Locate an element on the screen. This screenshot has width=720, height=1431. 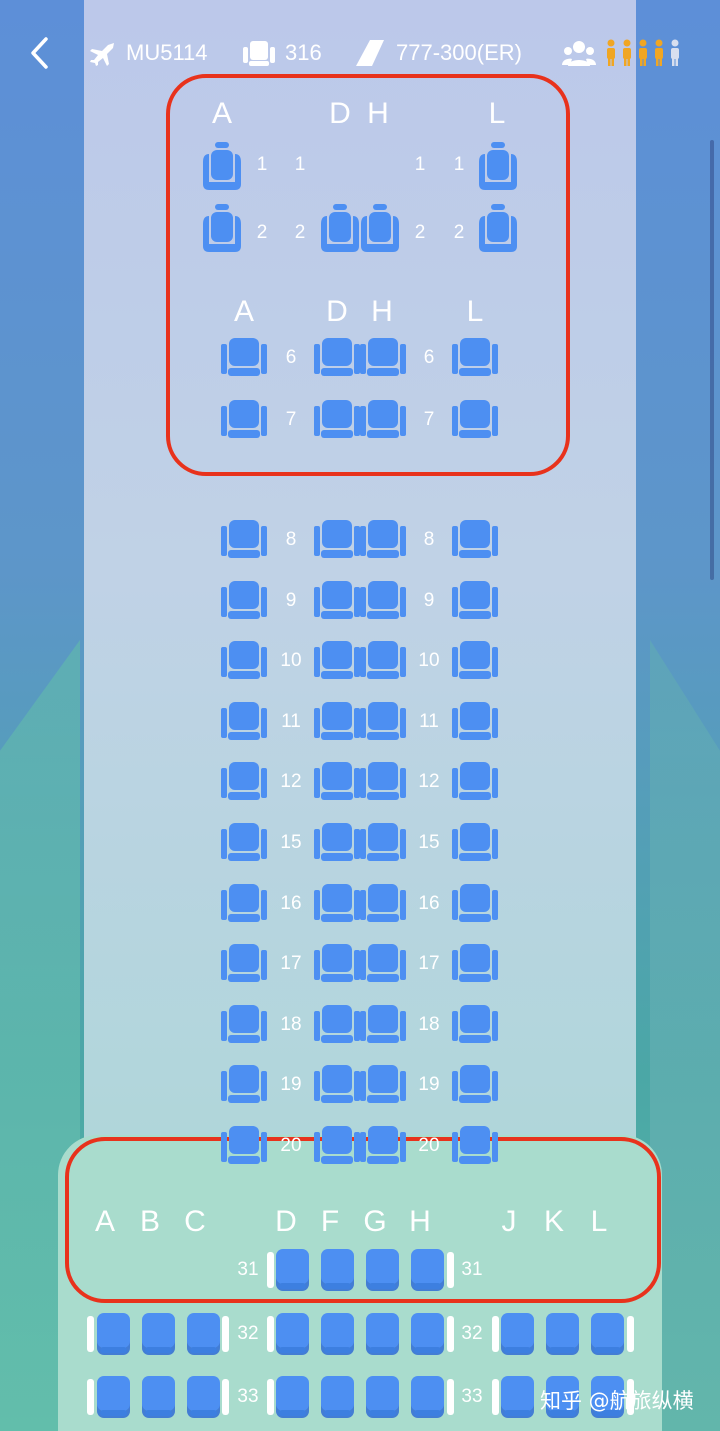
scrollbar is located at coordinates (712, 360).